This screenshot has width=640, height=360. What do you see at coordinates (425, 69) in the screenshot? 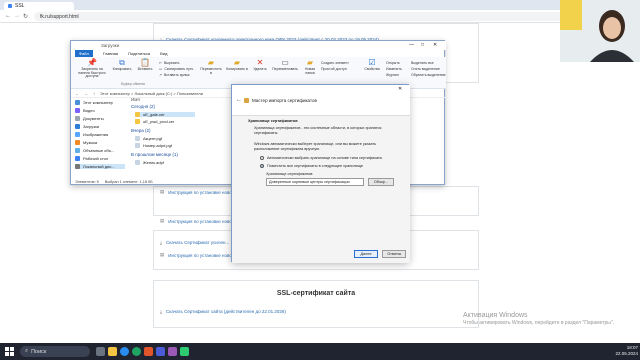
I see `select-none-button: Снять выделение` at bounding box center [425, 69].